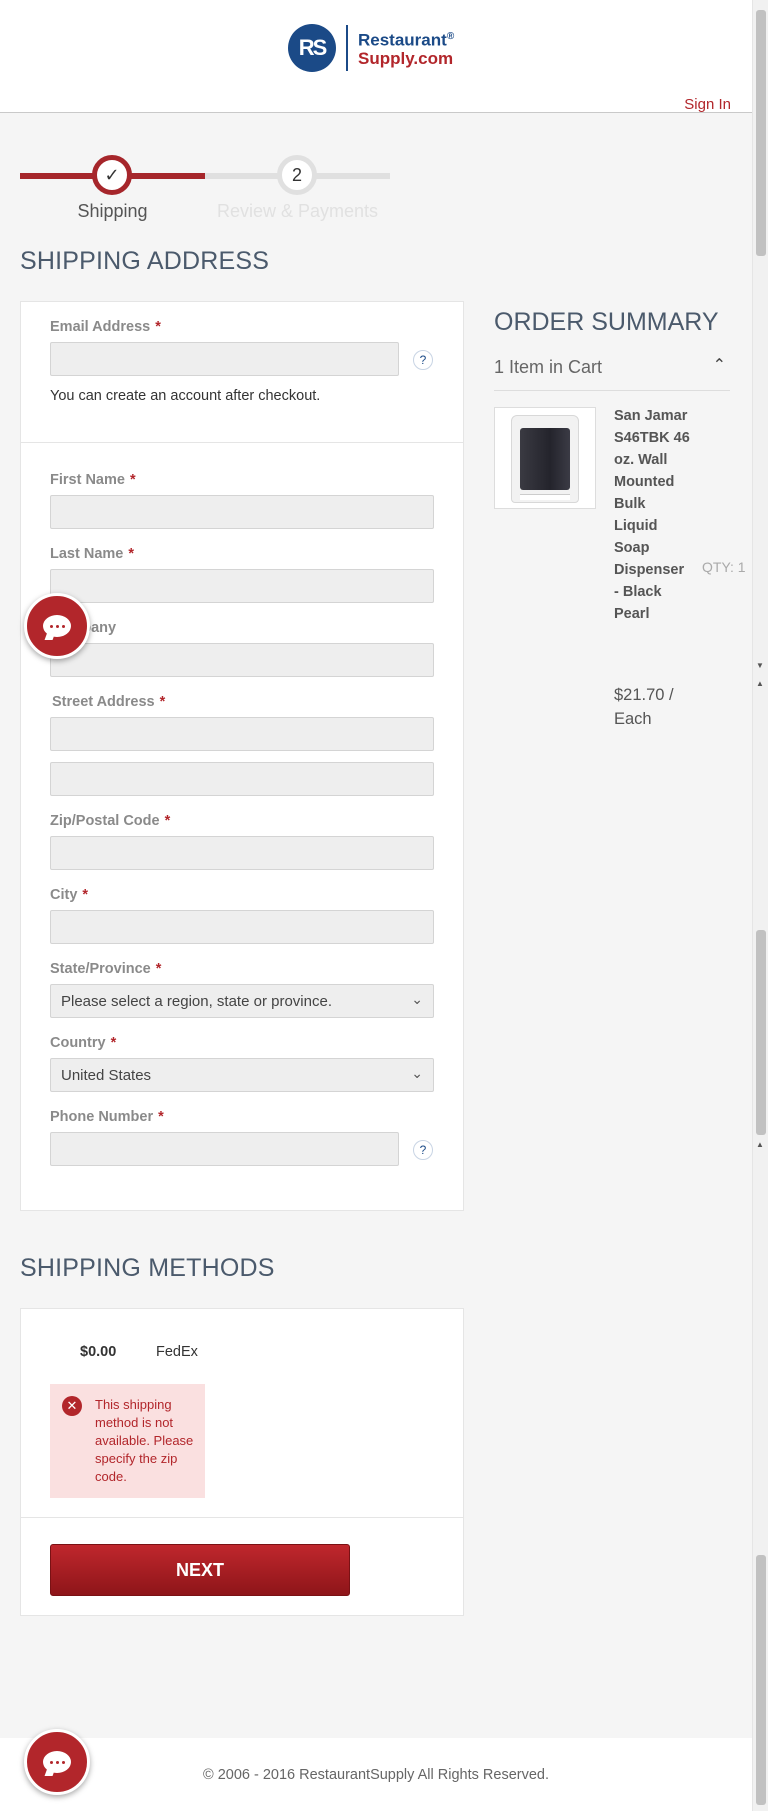 The image size is (768, 1811). Describe the element at coordinates (612, 374) in the screenshot. I see `cart-toggle: 1 Item in Cart ⌃` at that location.